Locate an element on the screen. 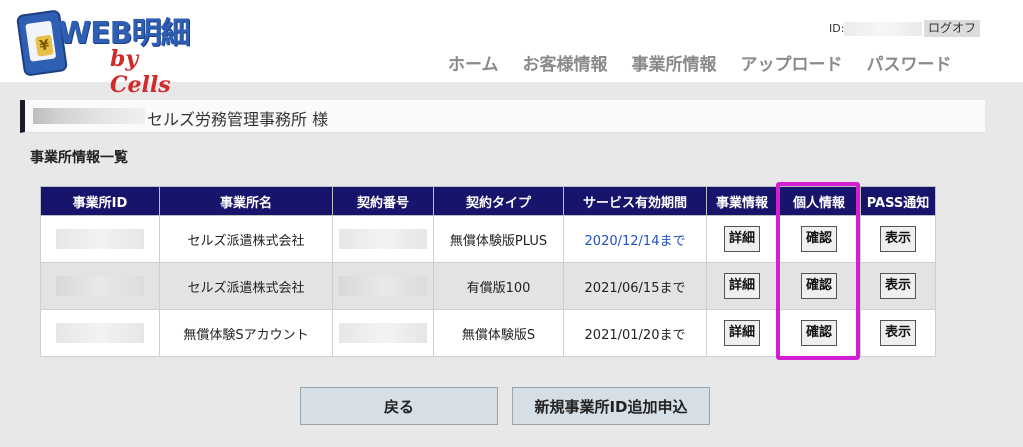 The image size is (1023, 447). nav-password: パスワード is located at coordinates (909, 62).